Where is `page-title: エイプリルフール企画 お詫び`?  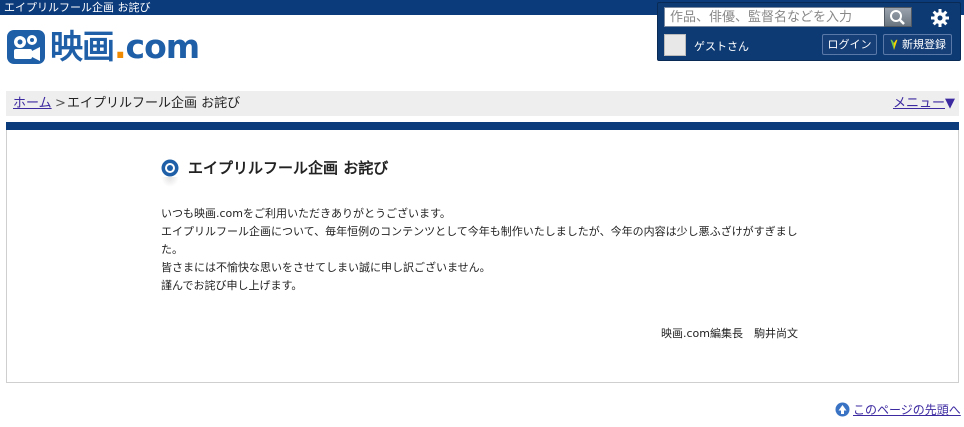 page-title: エイプリルフール企画 お詫び is located at coordinates (274, 167).